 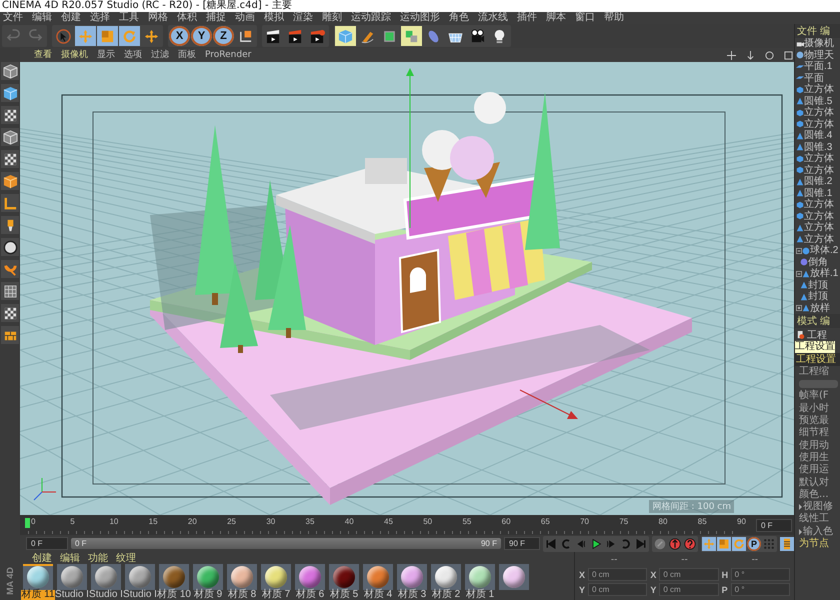 I want to click on material-menu-item: 纹理, so click(x=126, y=558).